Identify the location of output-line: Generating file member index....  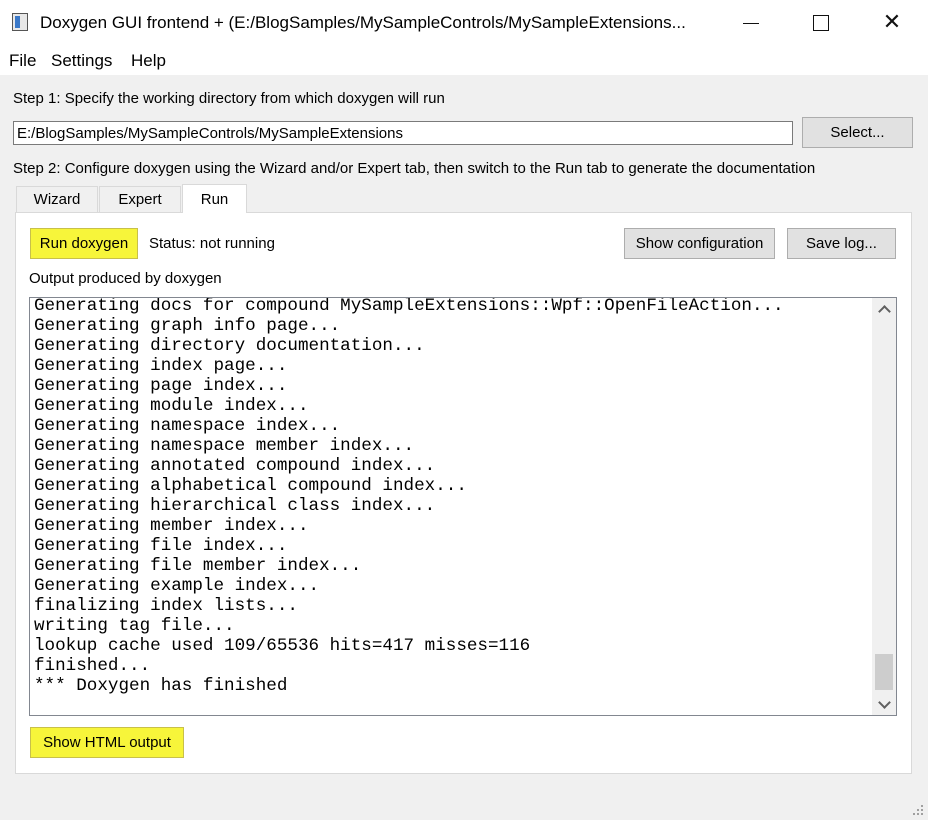
(198, 566).